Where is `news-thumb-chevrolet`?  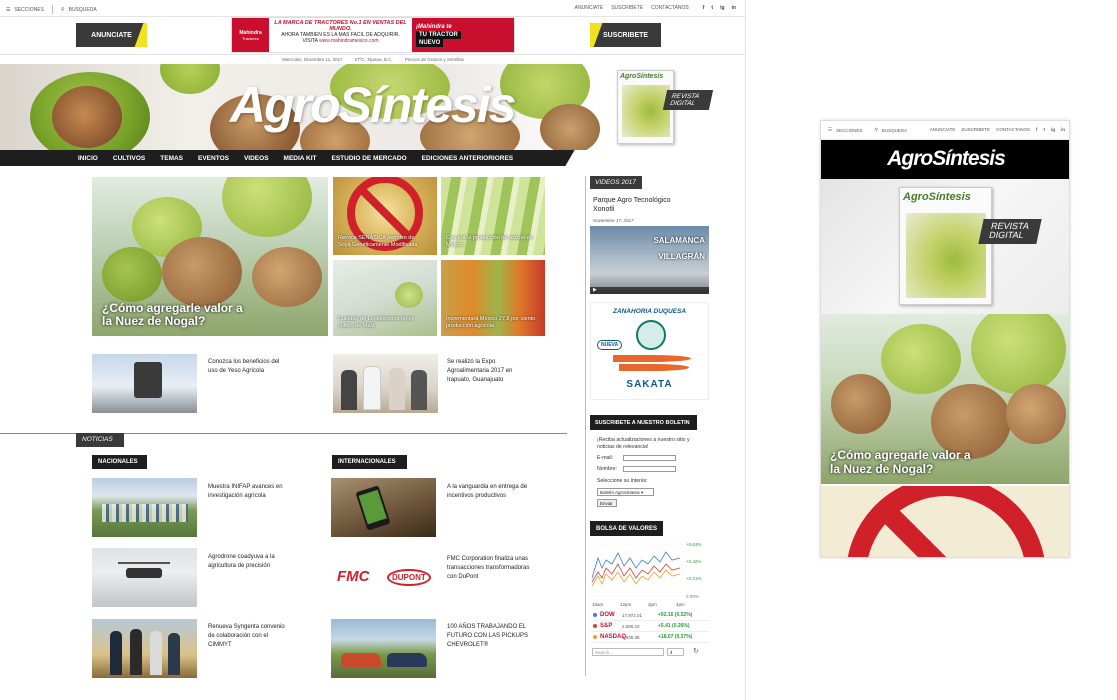 news-thumb-chevrolet is located at coordinates (383, 648).